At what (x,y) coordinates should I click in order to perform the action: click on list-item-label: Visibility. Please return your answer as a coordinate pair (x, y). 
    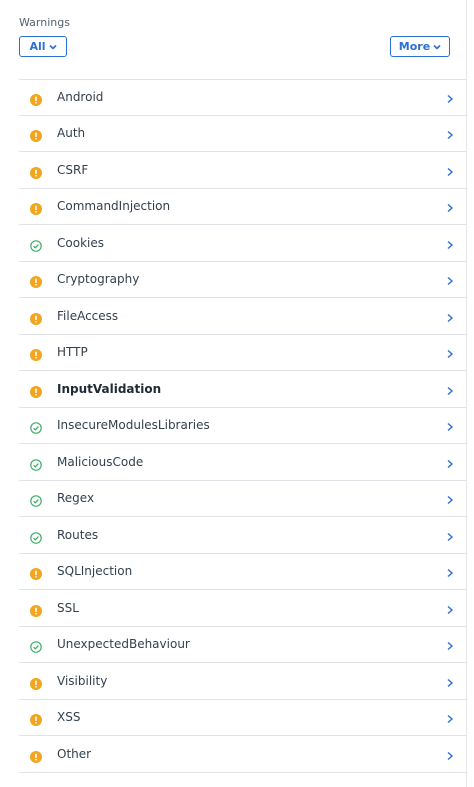
    Looking at the image, I should click on (82, 680).